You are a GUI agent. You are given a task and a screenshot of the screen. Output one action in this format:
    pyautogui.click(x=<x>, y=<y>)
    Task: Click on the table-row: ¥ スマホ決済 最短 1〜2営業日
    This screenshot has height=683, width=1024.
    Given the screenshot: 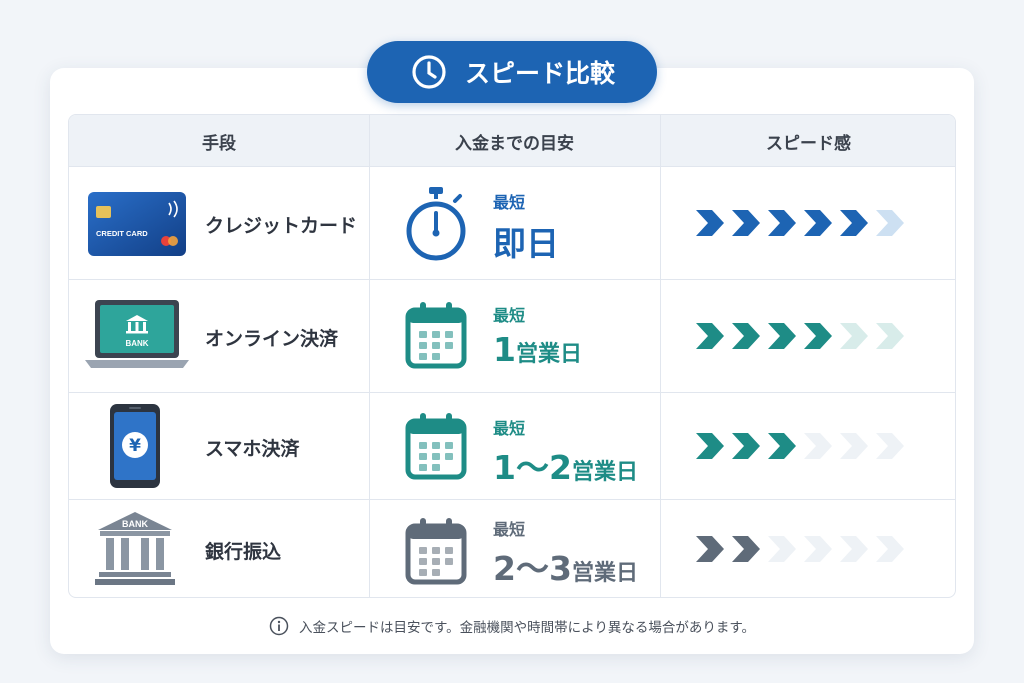 What is the action you would take?
    pyautogui.click(x=512, y=446)
    